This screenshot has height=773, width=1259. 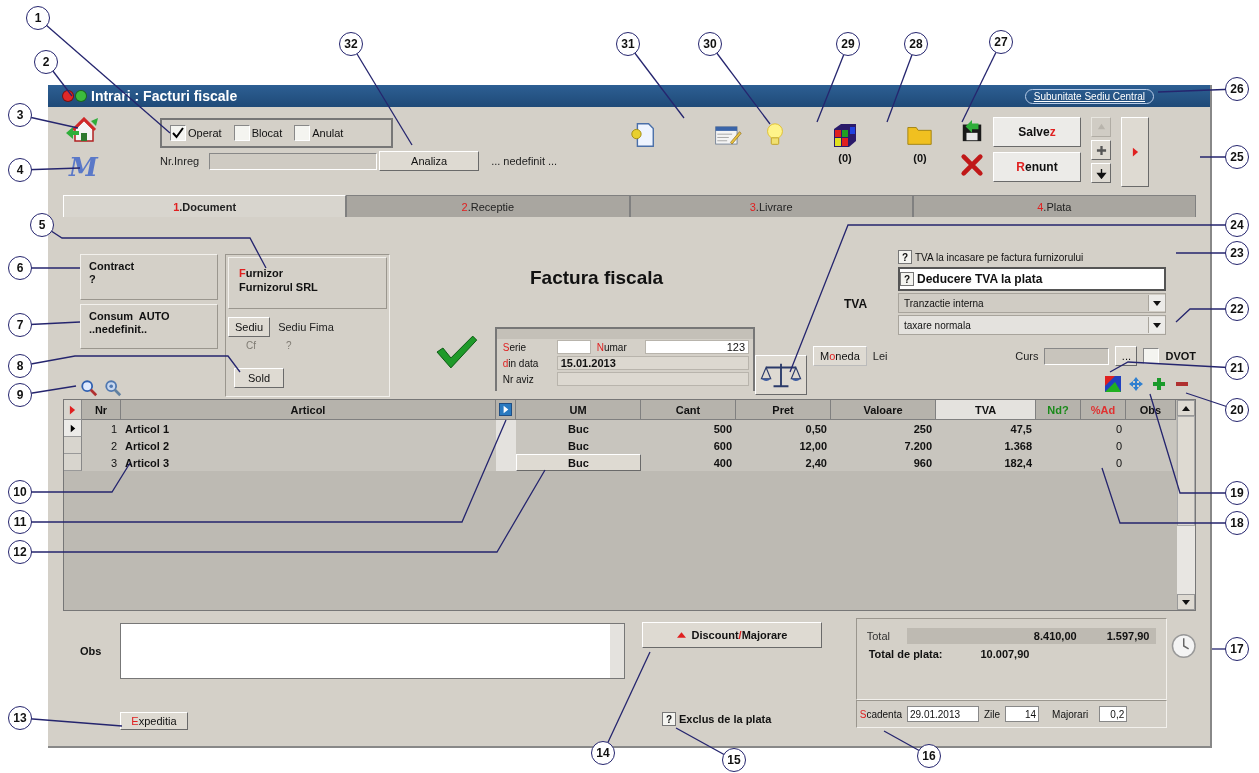 What do you see at coordinates (1032, 325) in the screenshot?
I see `dropdown: taxare normala` at bounding box center [1032, 325].